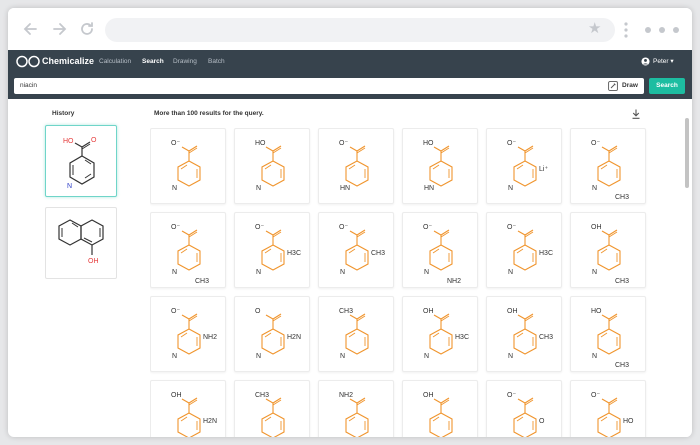 Image resolution: width=700 pixels, height=445 pixels. I want to click on molecule-label: HN, so click(429, 188).